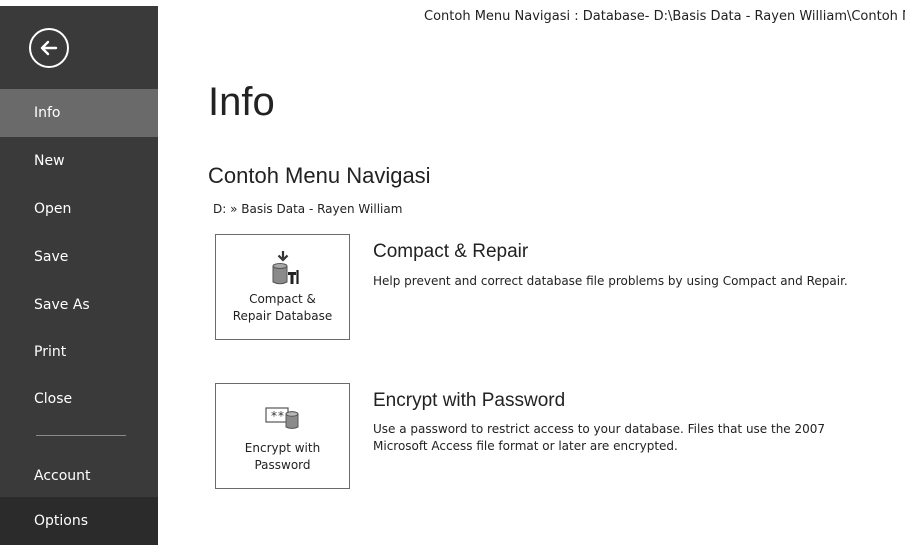 Image resolution: width=905 pixels, height=545 pixels. I want to click on sidebar-item-close: Close, so click(79, 399).